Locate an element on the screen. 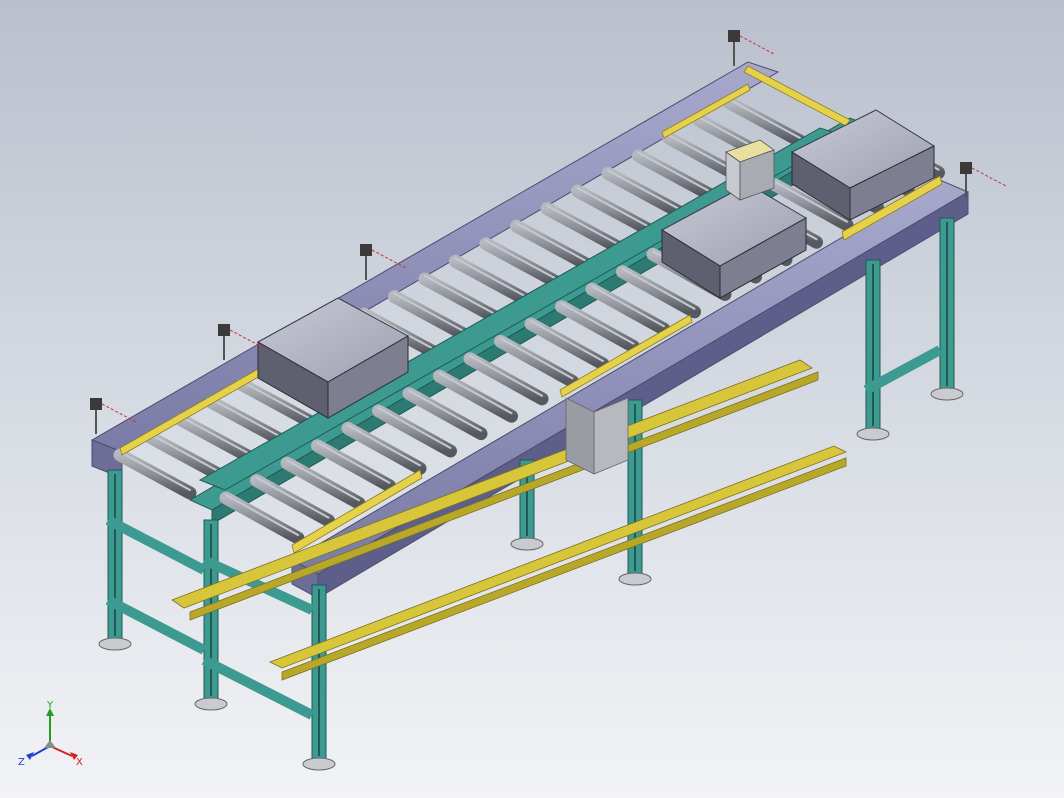  axis-triad: Y X Z is located at coordinates (50, 734).